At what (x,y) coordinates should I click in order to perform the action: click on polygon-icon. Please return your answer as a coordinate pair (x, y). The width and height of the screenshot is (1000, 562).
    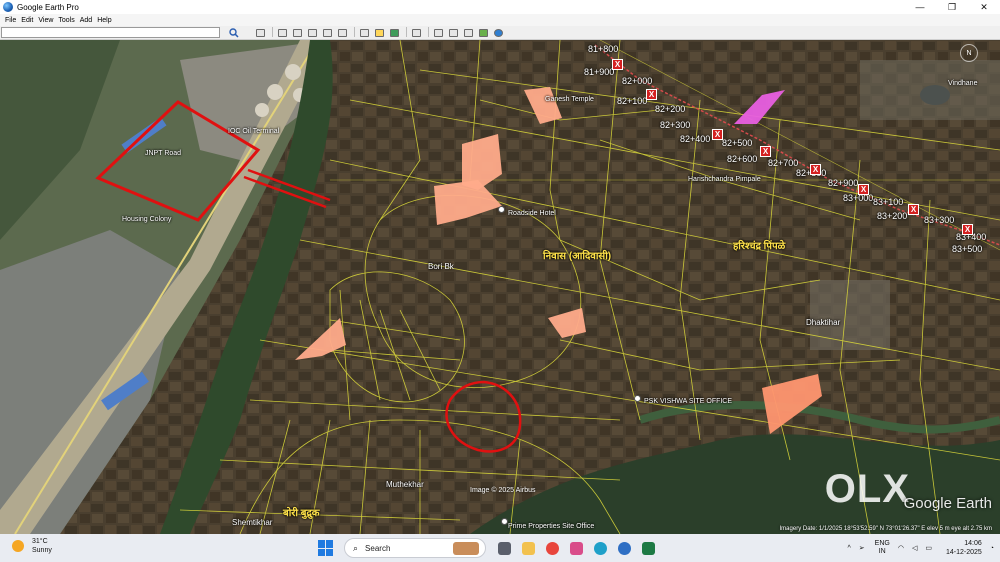
    Looking at the image, I should click on (297, 32).